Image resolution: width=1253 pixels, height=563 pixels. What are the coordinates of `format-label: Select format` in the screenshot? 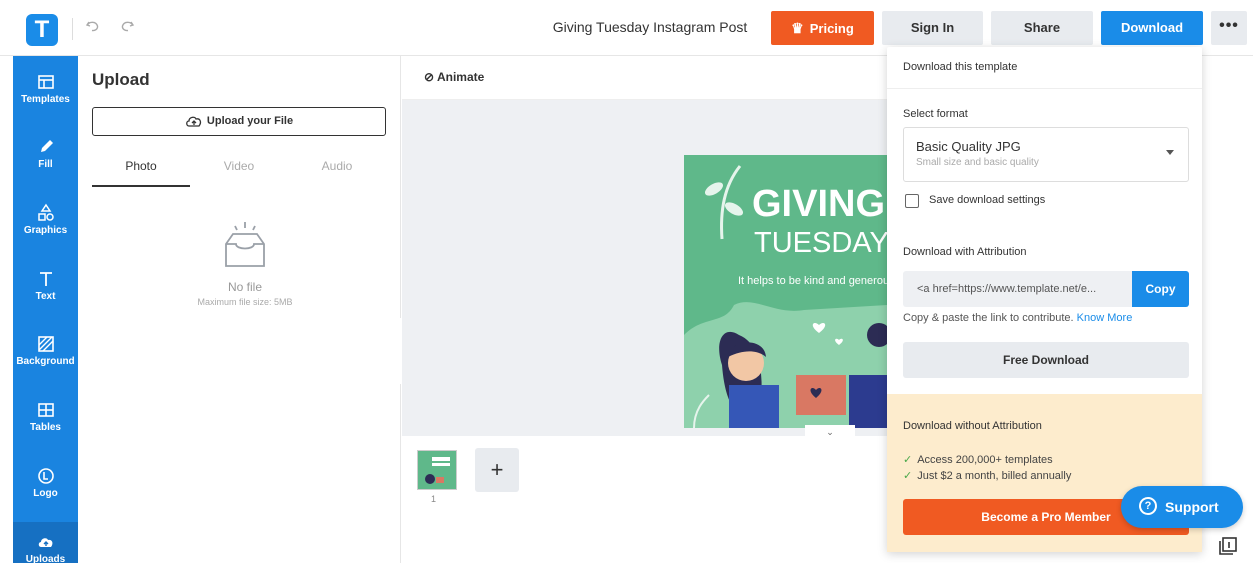 It's located at (935, 114).